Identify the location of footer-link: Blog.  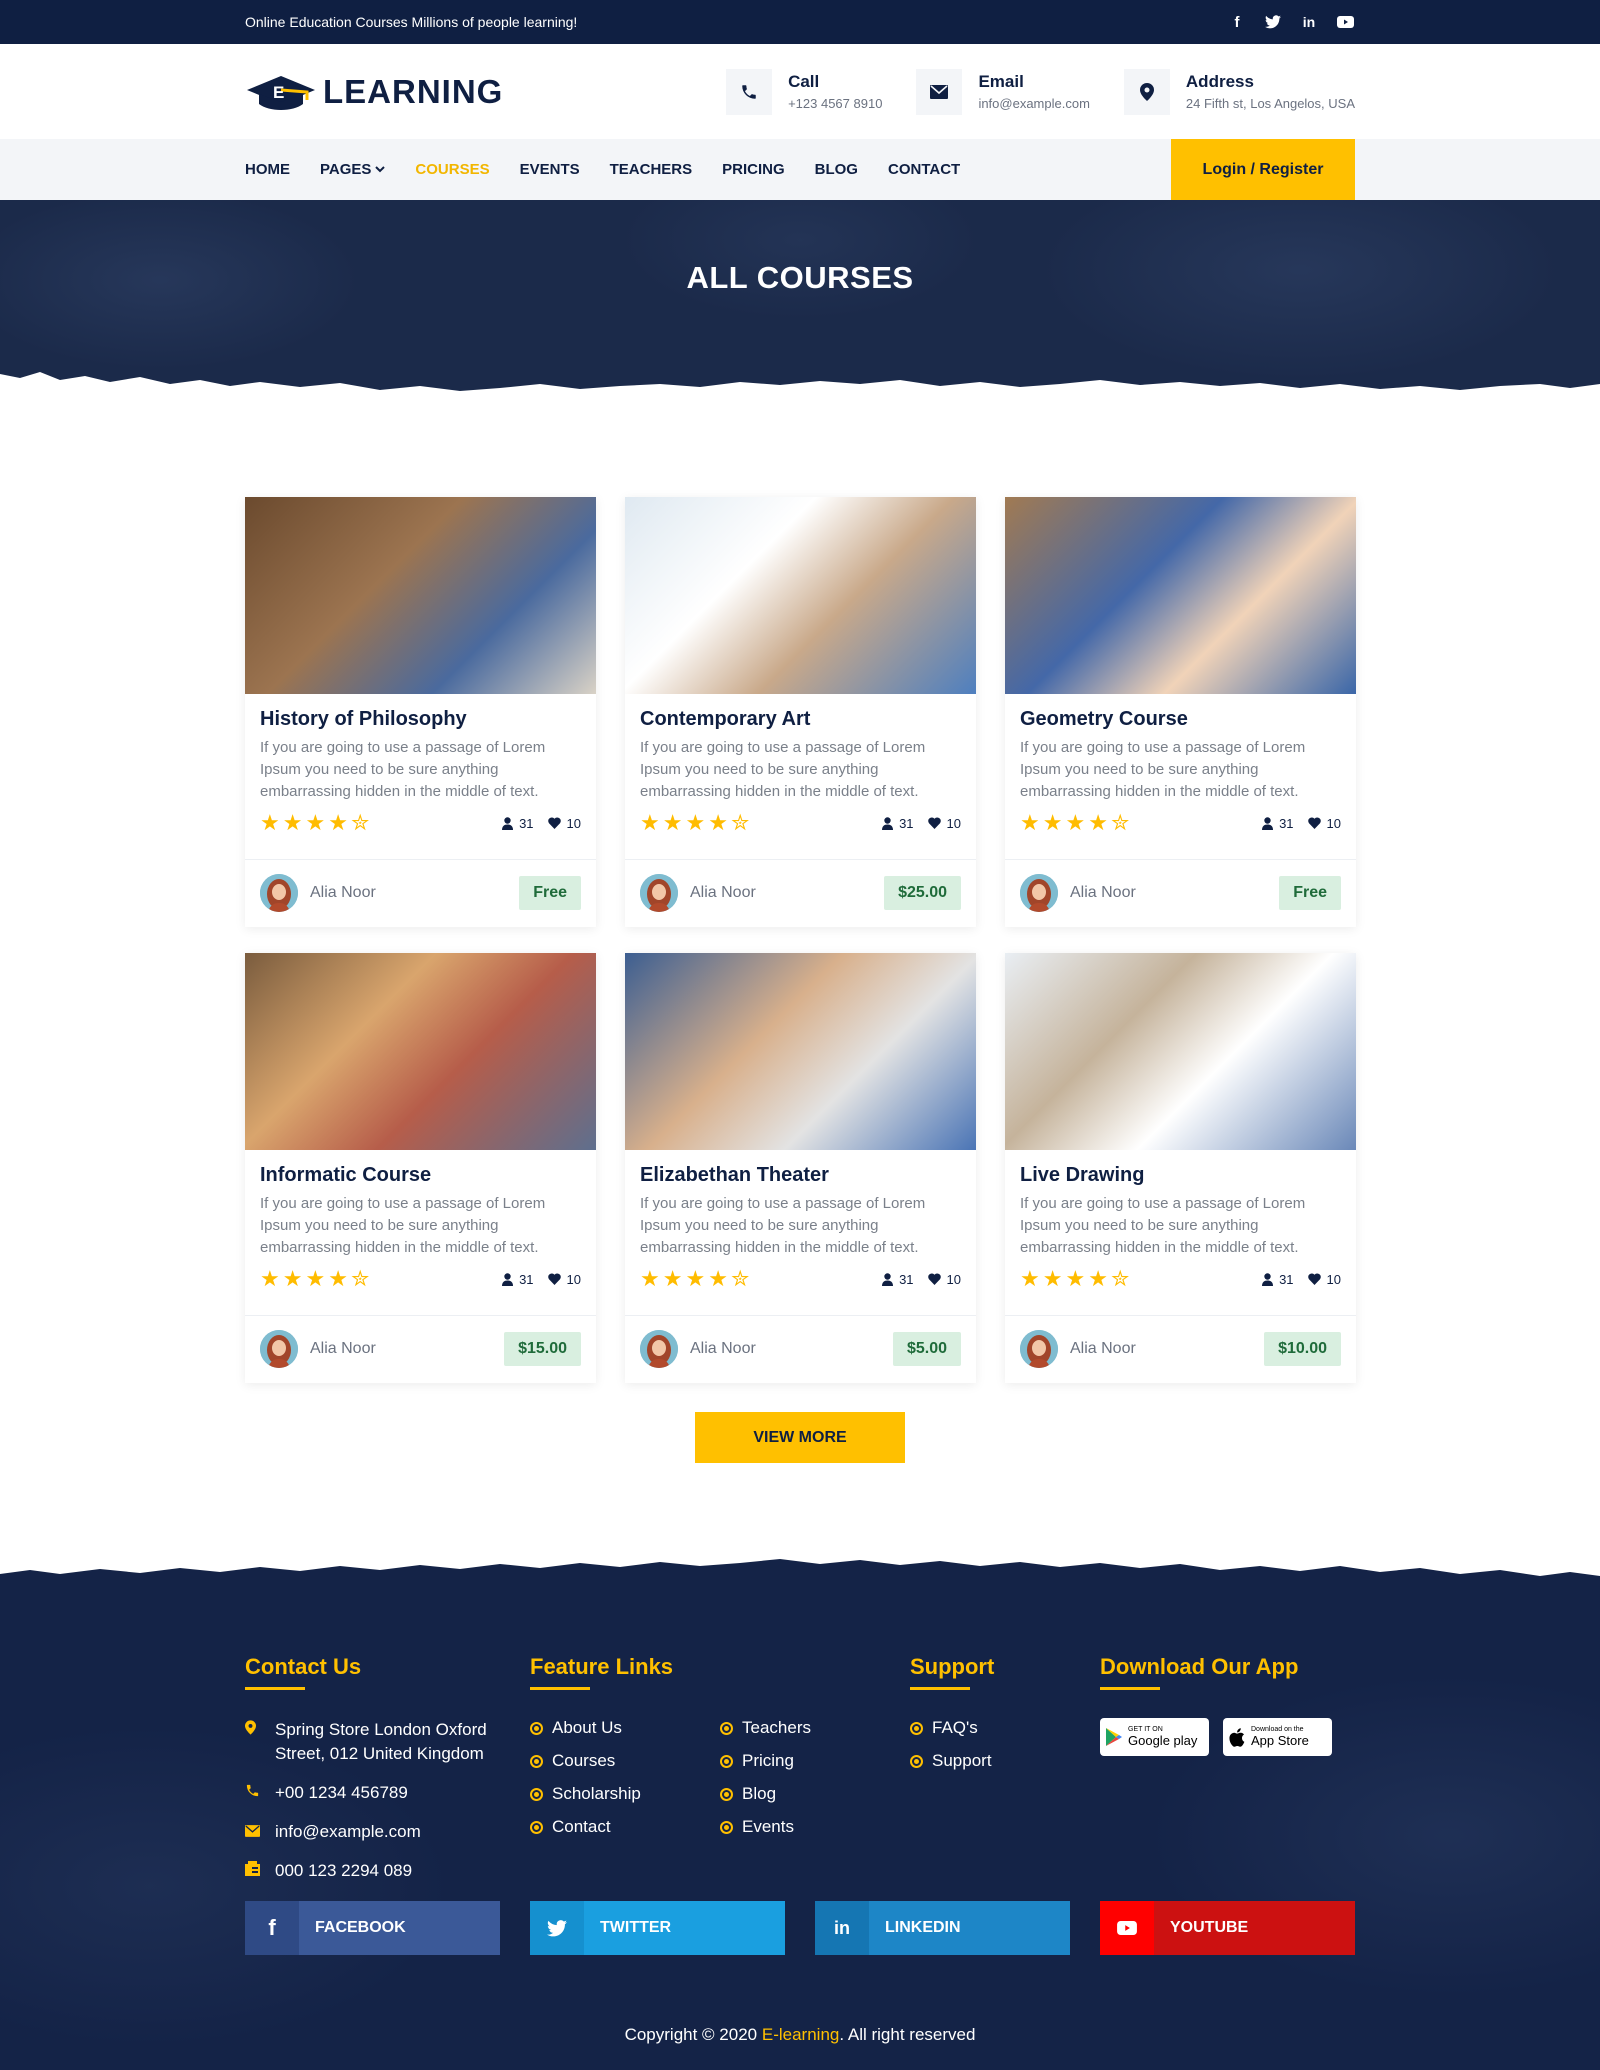
(805, 1794).